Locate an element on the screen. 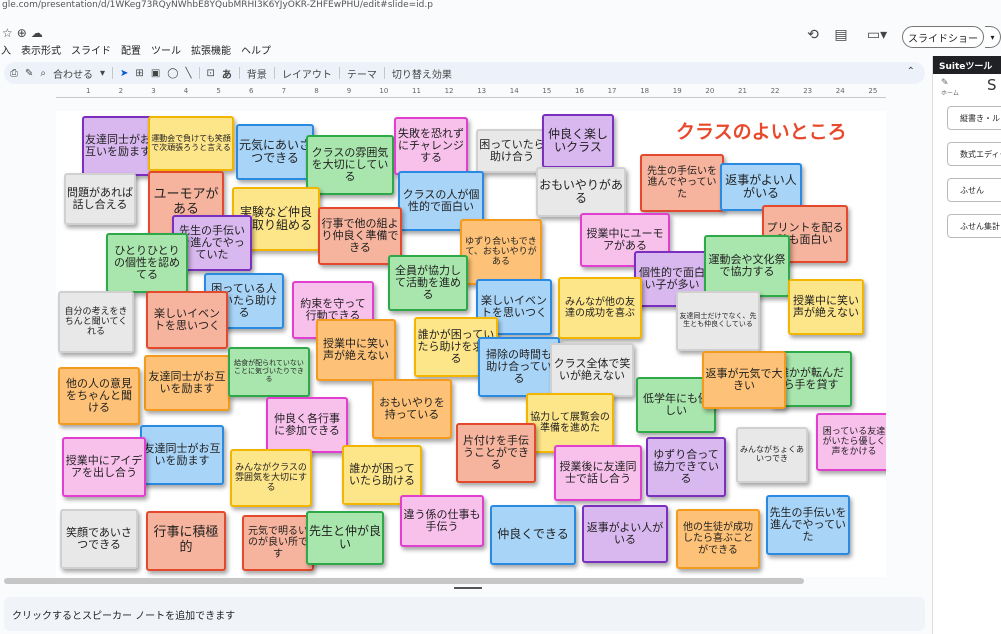 The height and width of the screenshot is (634, 1001). sticky-note: 返事が元気で大きい is located at coordinates (744, 380).